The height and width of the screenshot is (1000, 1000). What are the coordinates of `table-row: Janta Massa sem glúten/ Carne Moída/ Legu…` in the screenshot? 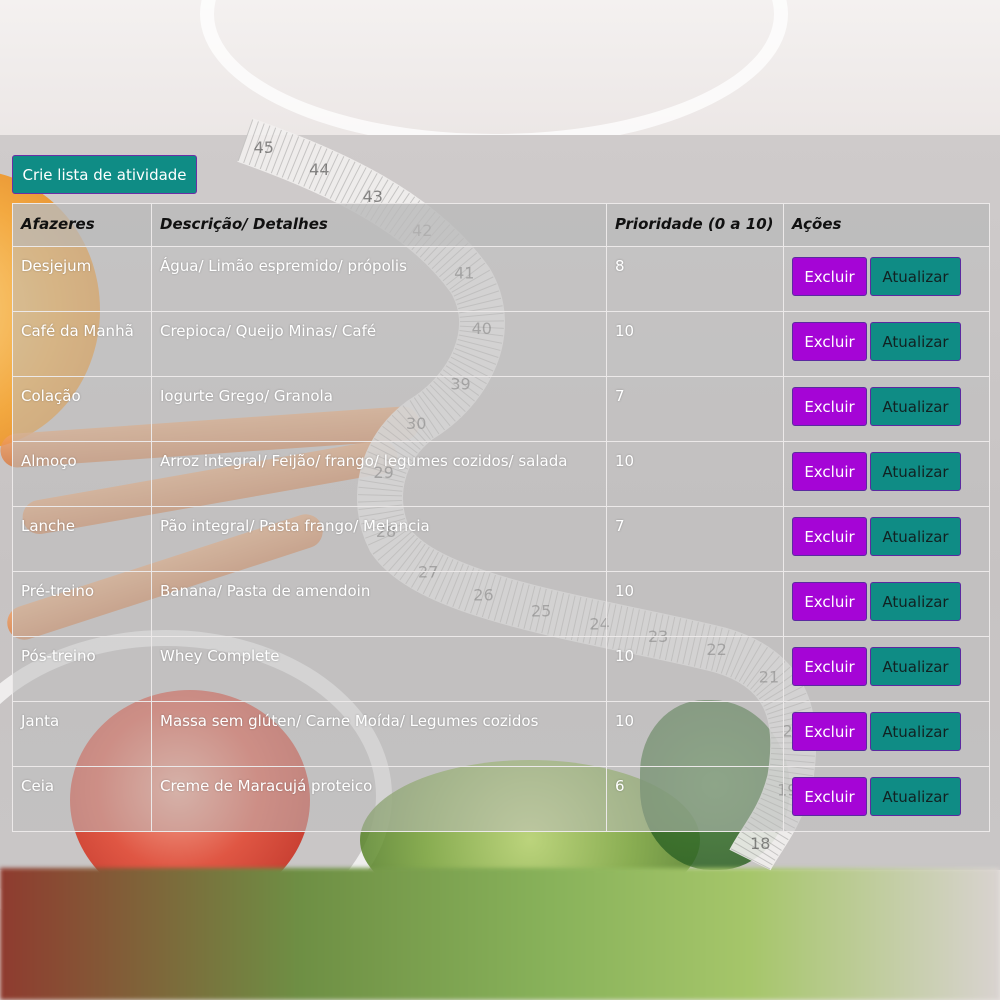 It's located at (501, 734).